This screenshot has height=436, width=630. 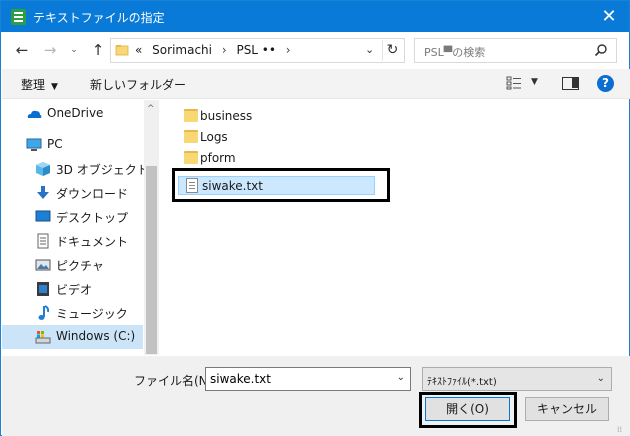 What do you see at coordinates (72, 145) in the screenshot?
I see `nav-item-pc: PC` at bounding box center [72, 145].